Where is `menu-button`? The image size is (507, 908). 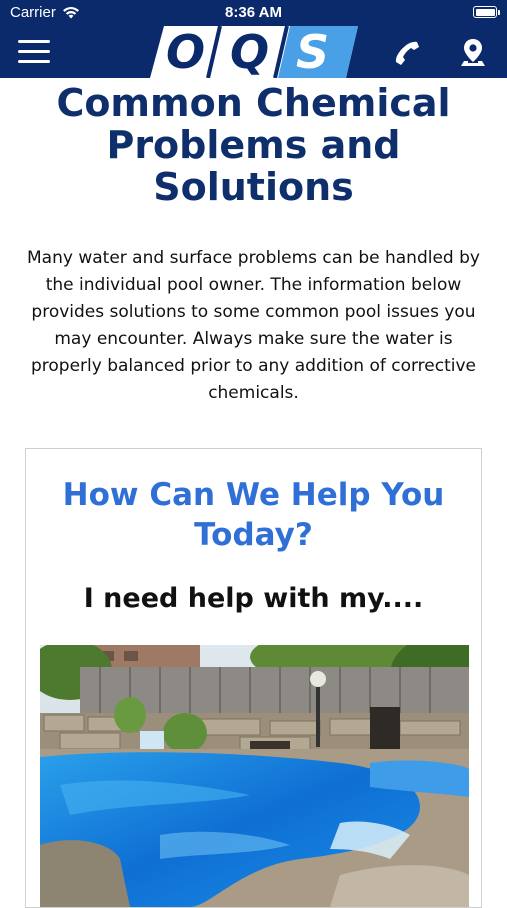
menu-button is located at coordinates (34, 52).